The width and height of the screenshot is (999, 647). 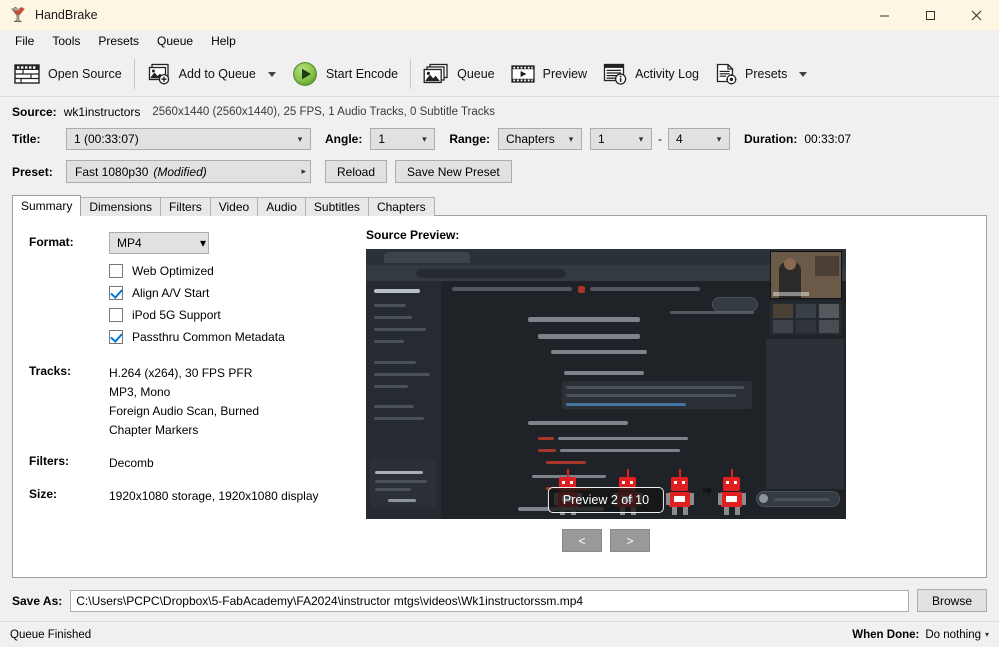 What do you see at coordinates (453, 171) in the screenshot?
I see `save-new-preset-button: Save New Preset` at bounding box center [453, 171].